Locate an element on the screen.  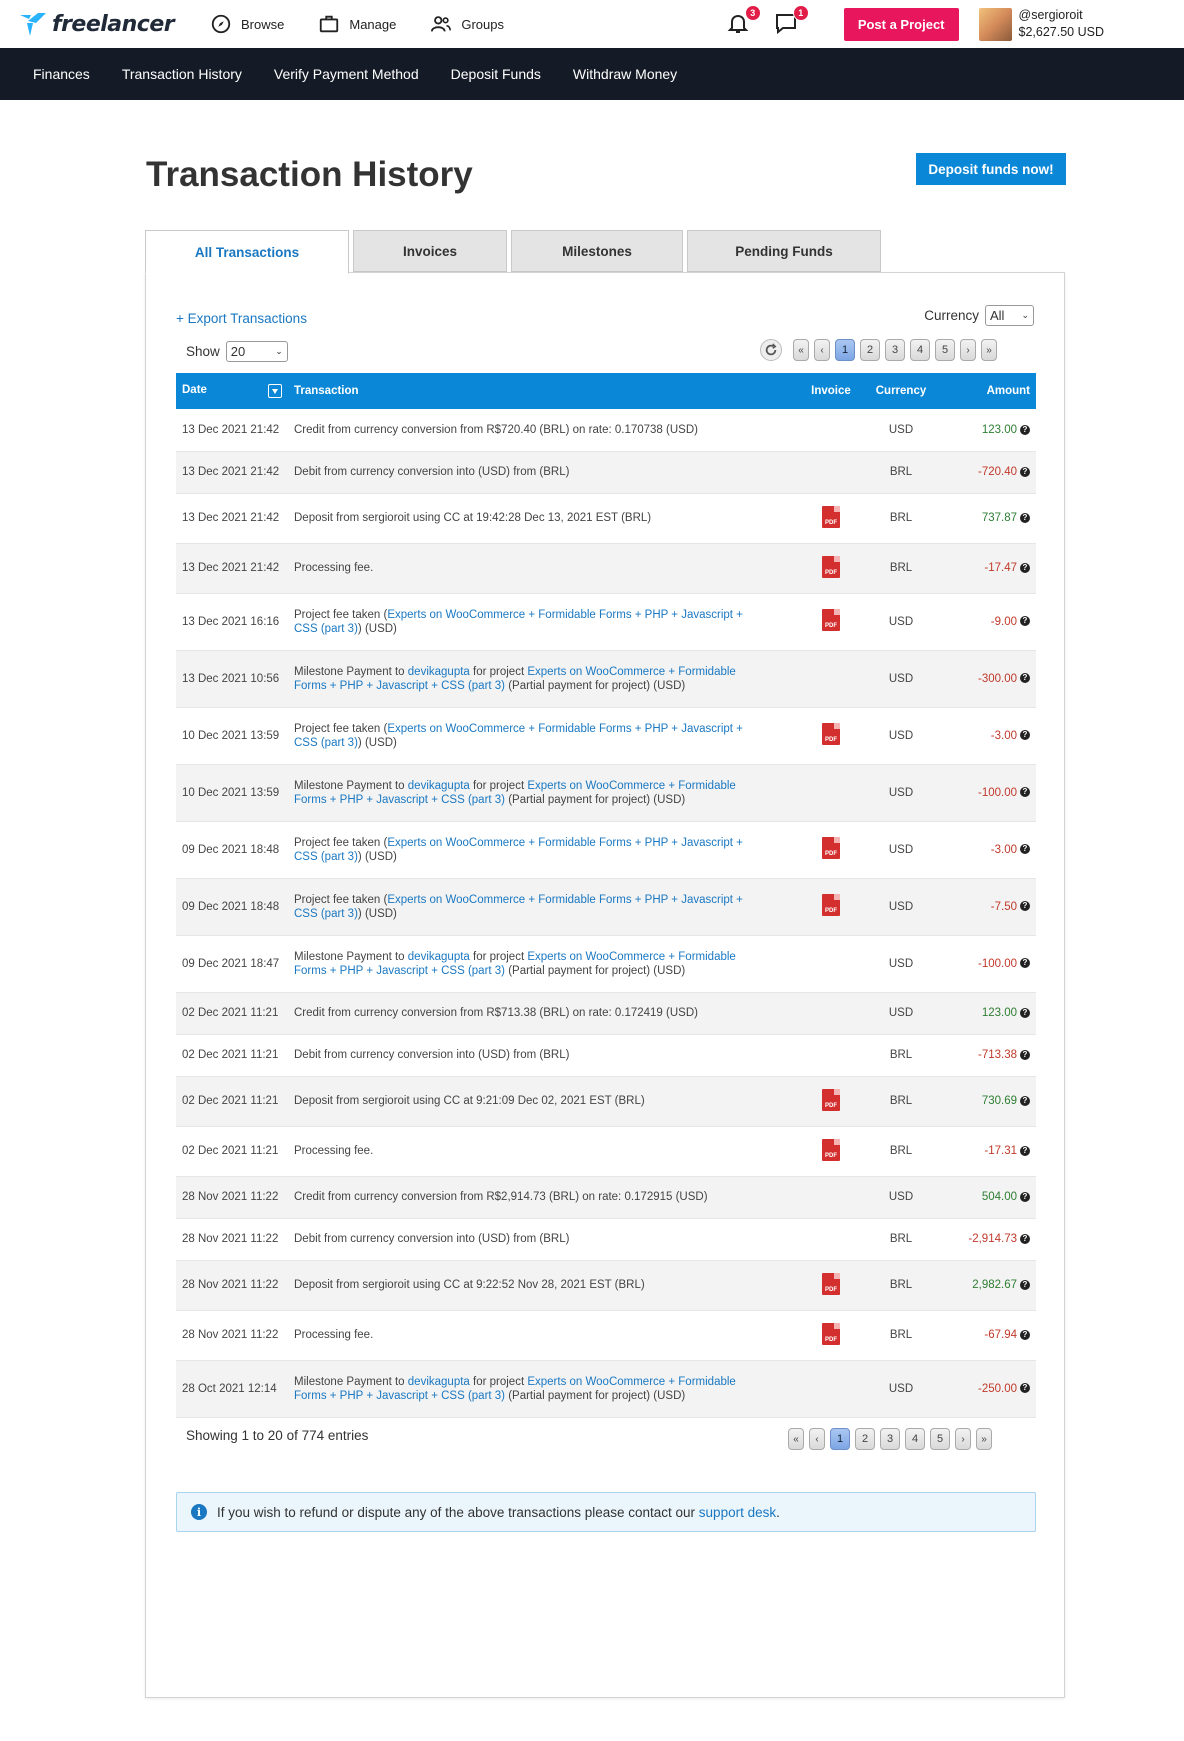
bottom-page-3: 3 is located at coordinates (890, 1439).